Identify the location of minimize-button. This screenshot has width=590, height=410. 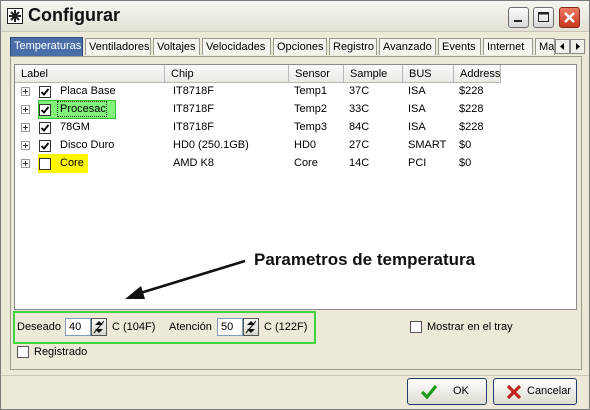
(518, 17).